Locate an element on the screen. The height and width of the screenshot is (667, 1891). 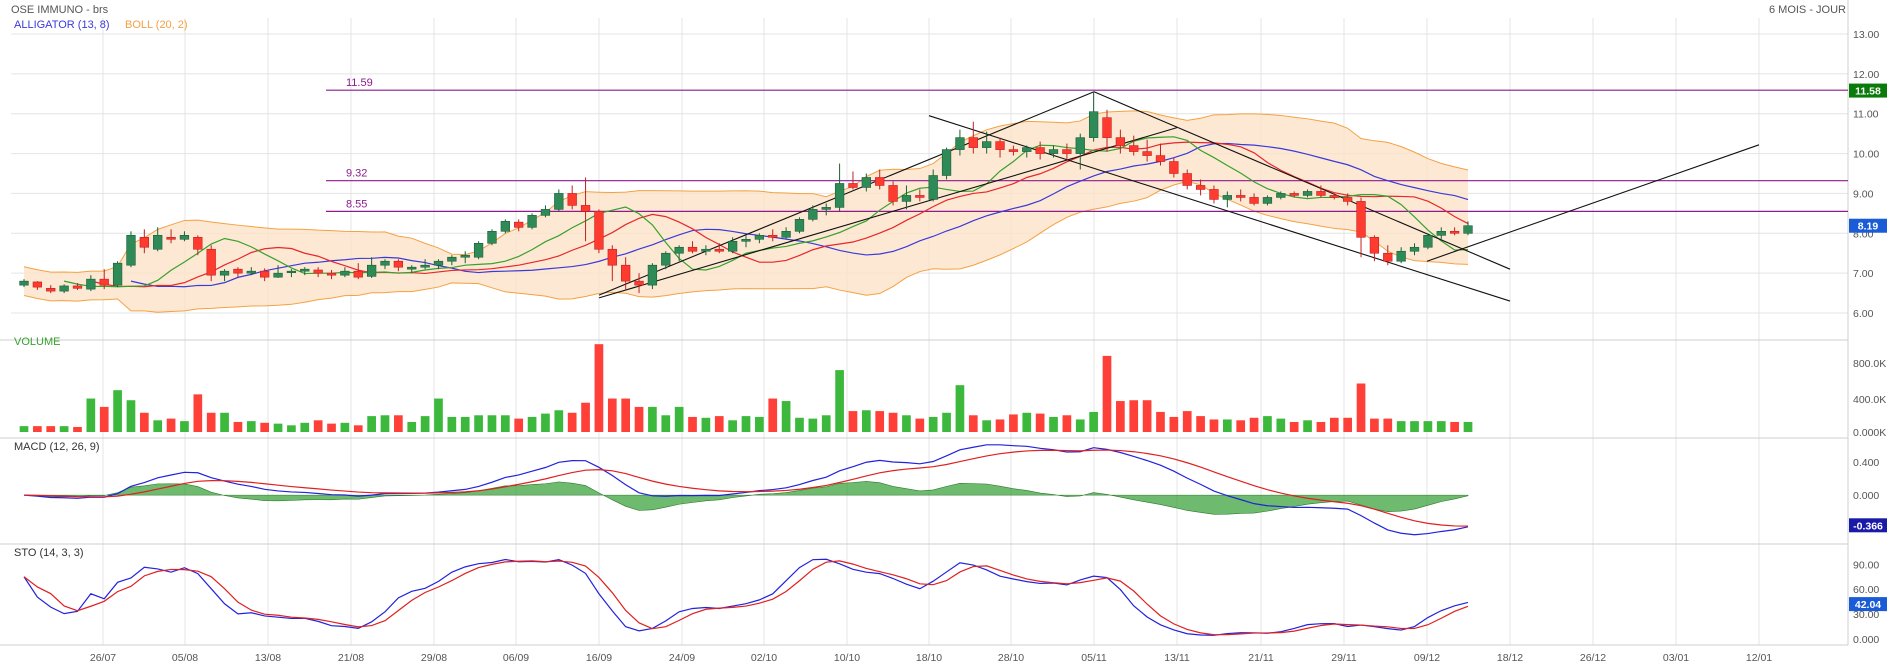
boll-legend: BOLL (20, 2) is located at coordinates (156, 25).